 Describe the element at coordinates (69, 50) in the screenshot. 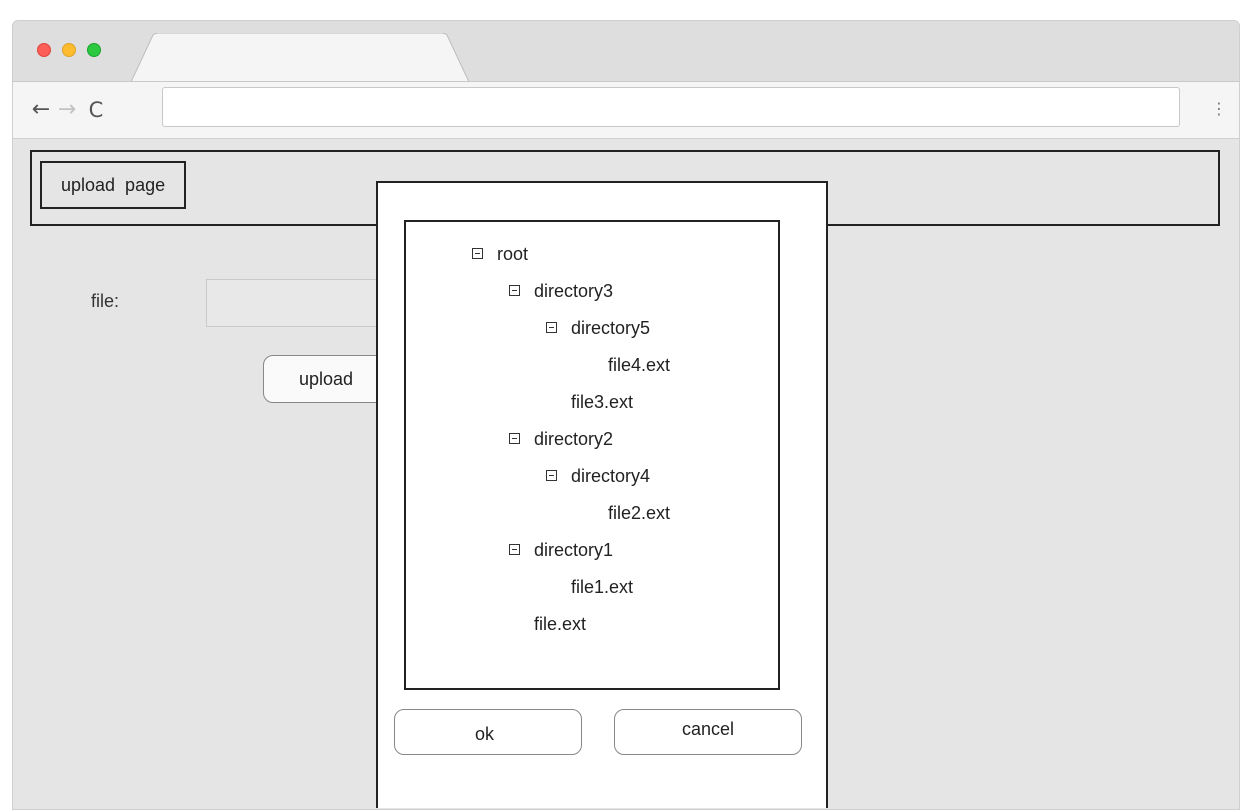

I see `minimize-window-button` at that location.